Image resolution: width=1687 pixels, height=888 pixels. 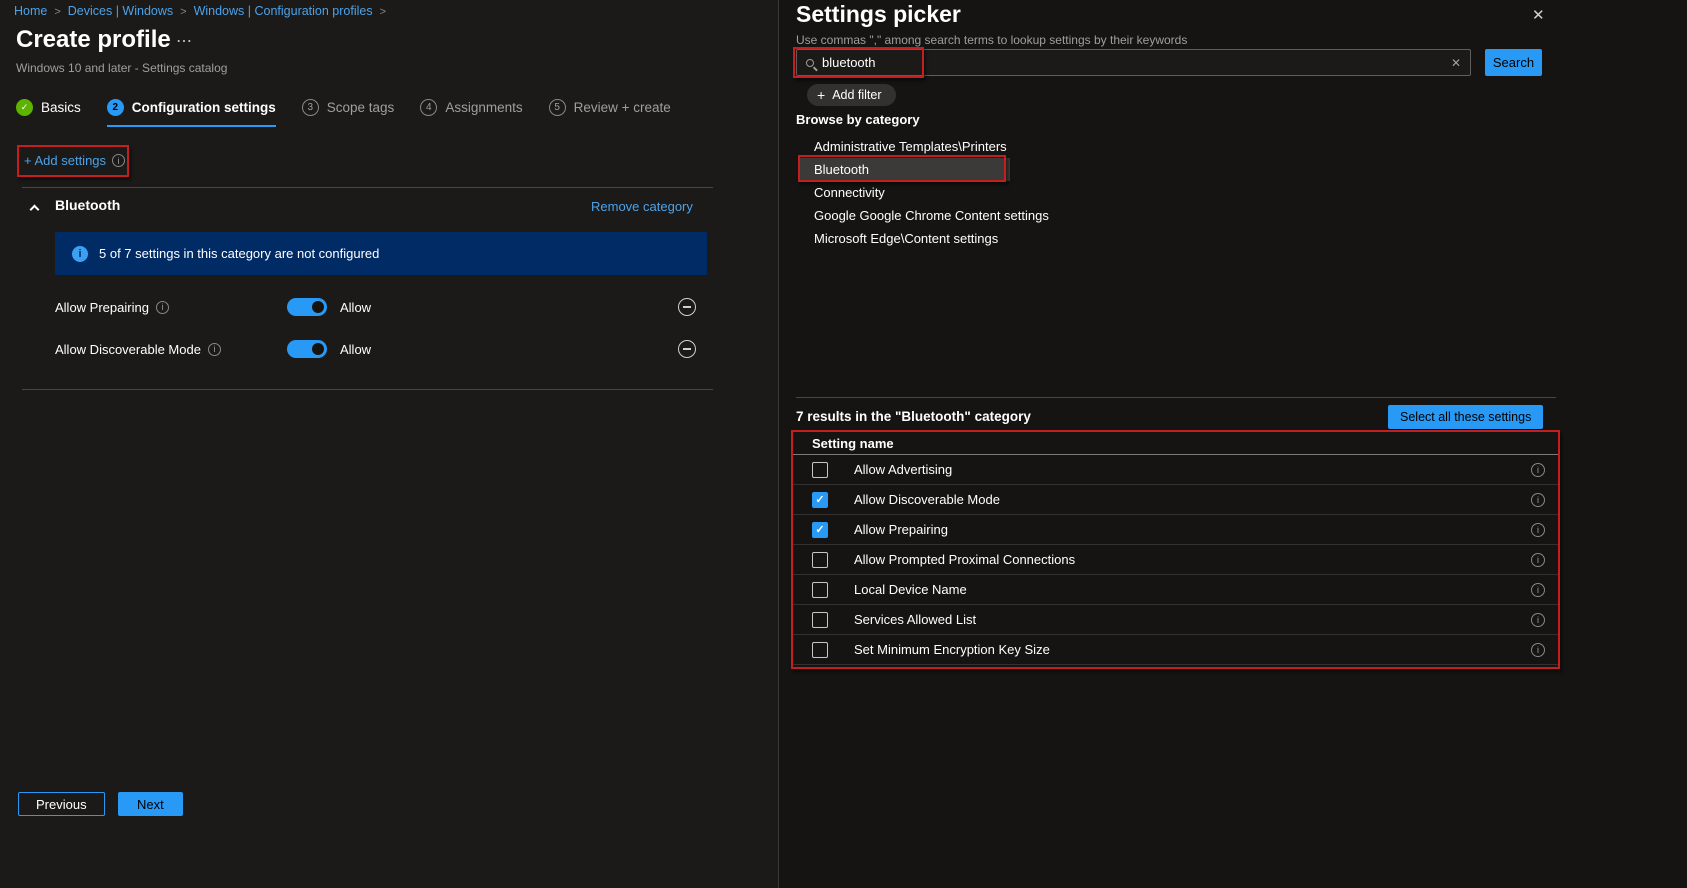 What do you see at coordinates (903, 469) in the screenshot?
I see `setting-name: Allow Advertising` at bounding box center [903, 469].